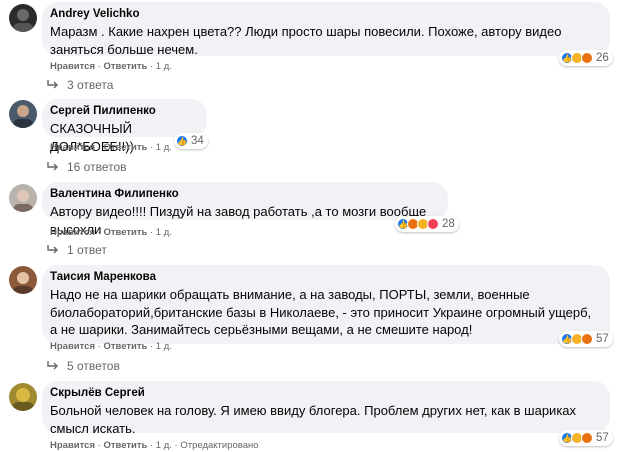 This screenshot has height=452, width=620. What do you see at coordinates (325, 393) in the screenshot?
I see `comment-author: Скрылёв Сергей` at bounding box center [325, 393].